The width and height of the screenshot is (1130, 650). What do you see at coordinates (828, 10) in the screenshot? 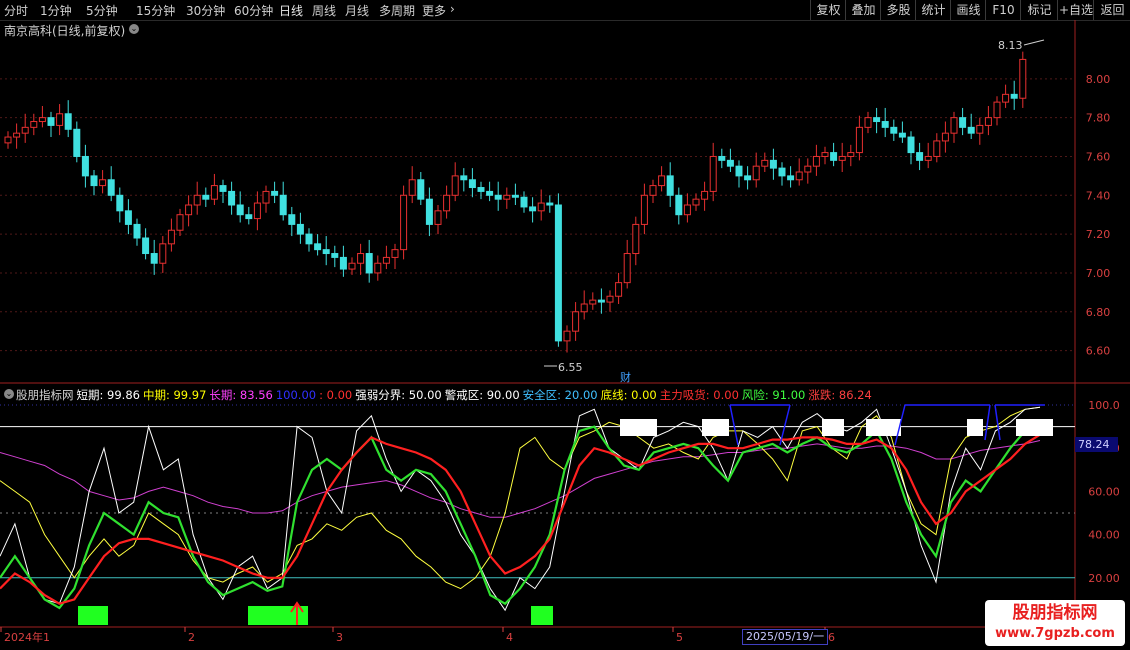
I see `toolbar-button-0: 复权` at bounding box center [828, 10].